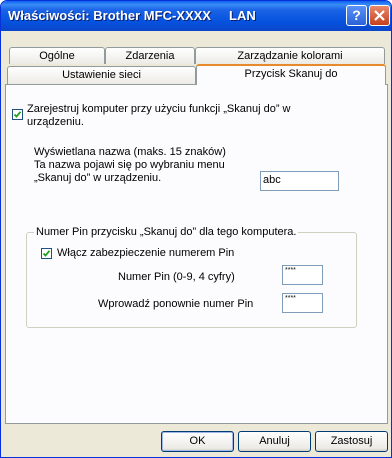 This screenshot has height=458, width=392. Describe the element at coordinates (302, 303) in the screenshot. I see `reenter-pin-input: ****` at that location.